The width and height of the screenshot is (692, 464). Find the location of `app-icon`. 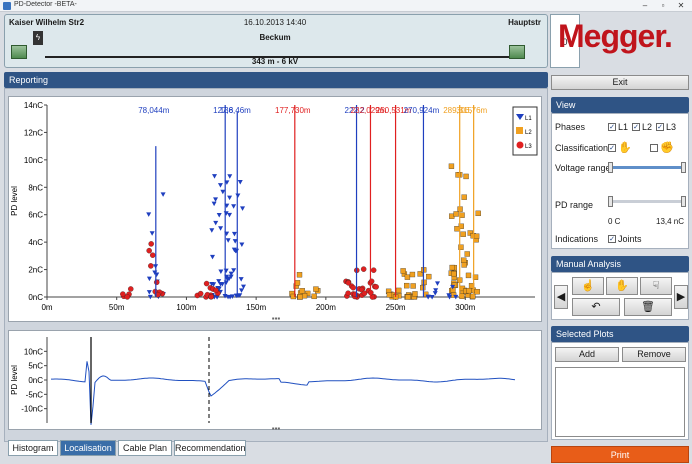

app-icon is located at coordinates (7, 6).